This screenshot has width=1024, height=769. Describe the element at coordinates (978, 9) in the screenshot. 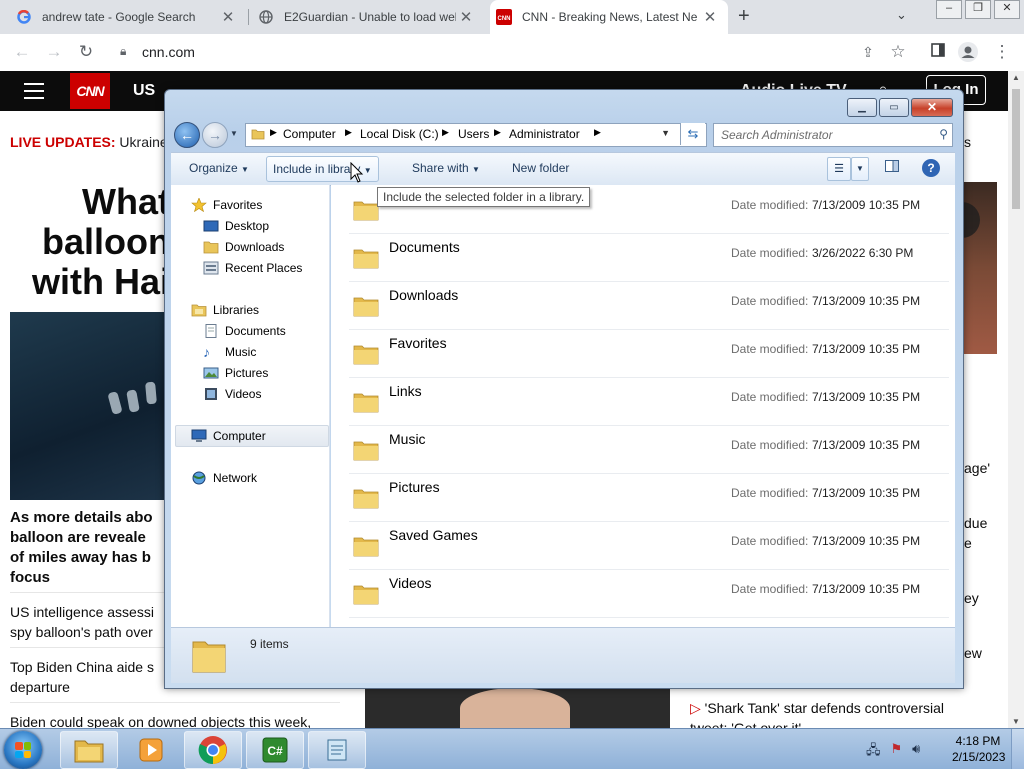

I see `restore-icon: ❐` at that location.